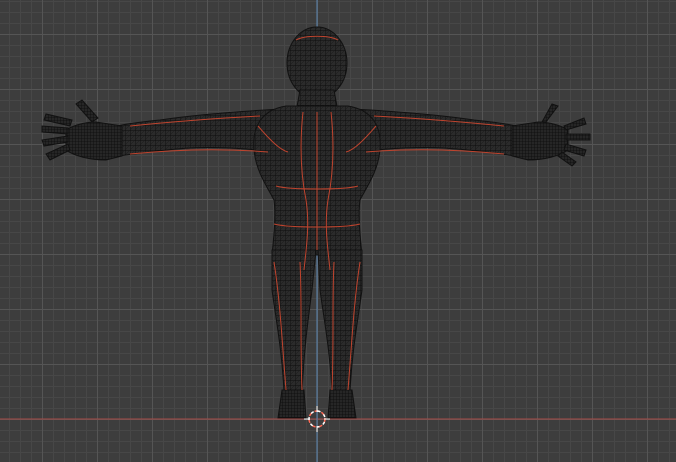  I want to click on mesh-foot-left, so click(292, 404).